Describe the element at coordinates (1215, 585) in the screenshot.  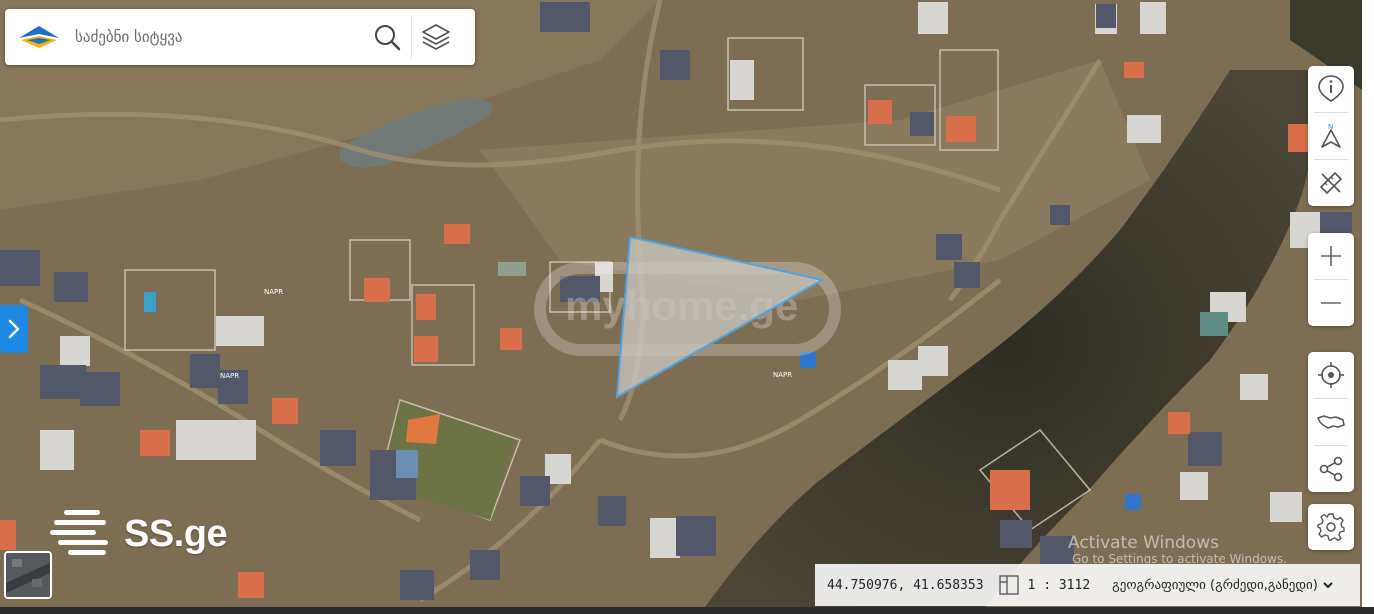
I see `crs-label: გეოგრაფიული (გრძედი,განედი)` at that location.